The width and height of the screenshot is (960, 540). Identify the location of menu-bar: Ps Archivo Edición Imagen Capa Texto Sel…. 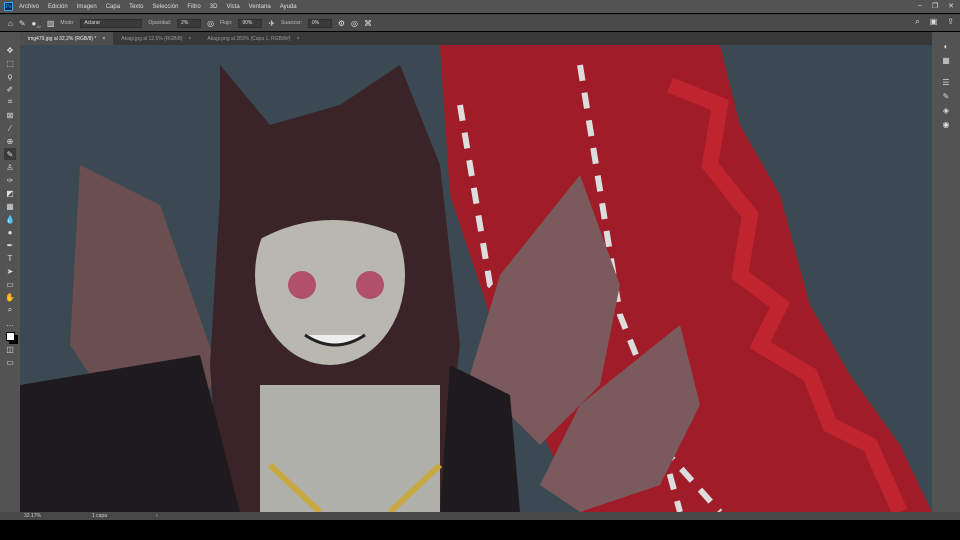
(480, 6).